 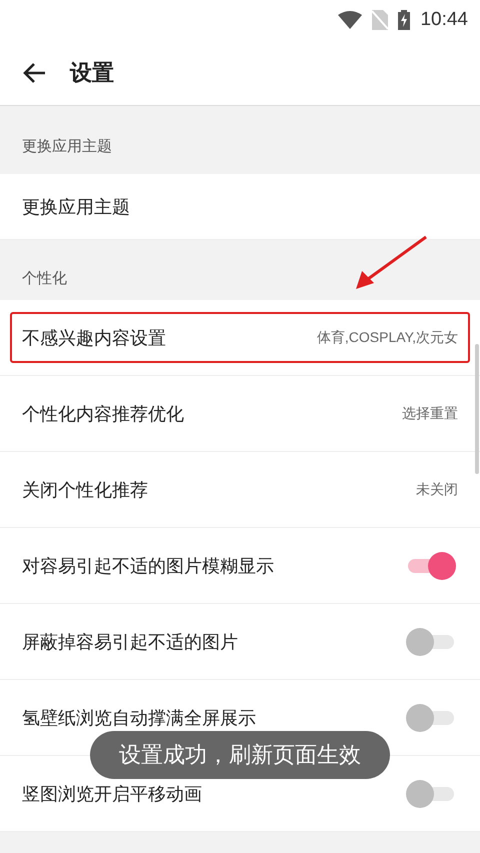 I want to click on setting-label: 关闭个性化推荐, so click(x=85, y=490).